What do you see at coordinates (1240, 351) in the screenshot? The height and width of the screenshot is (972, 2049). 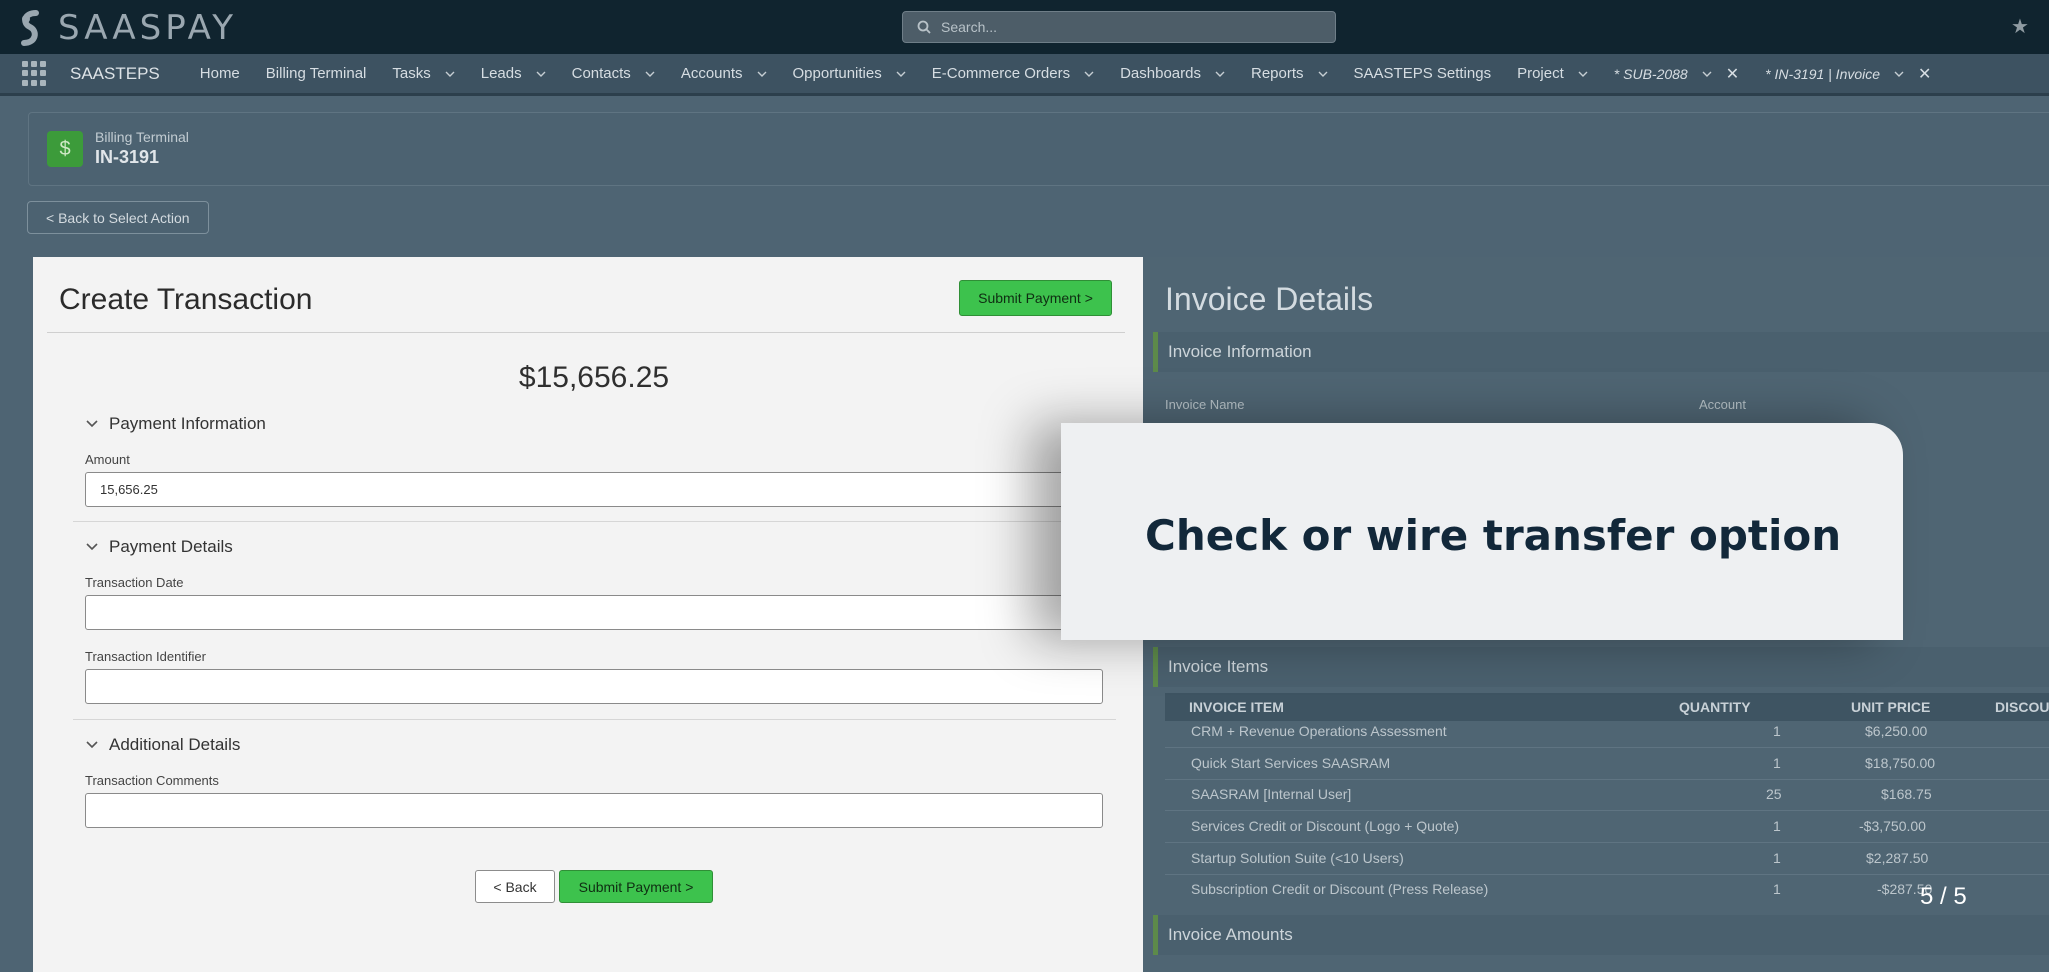 I see `section-title: Invoice Information` at bounding box center [1240, 351].